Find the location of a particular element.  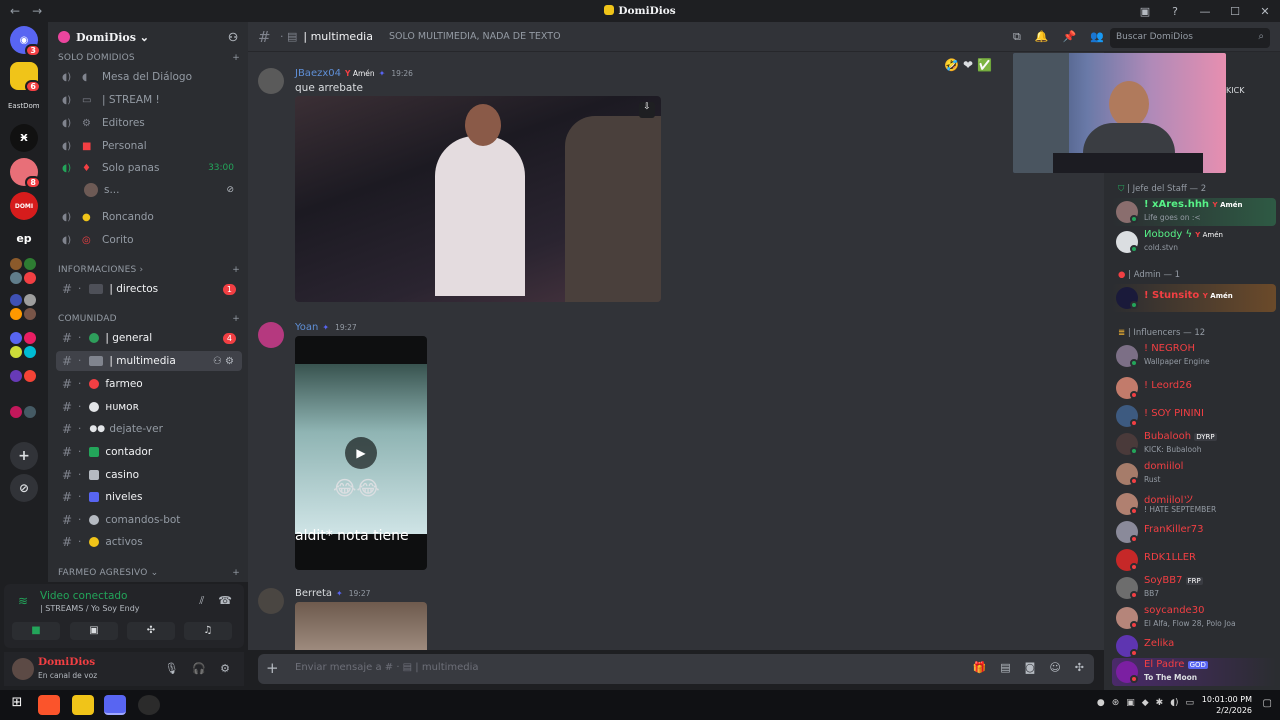

member-item: domiilolツ! HATE SEPTEMBER is located at coordinates (1194, 504).